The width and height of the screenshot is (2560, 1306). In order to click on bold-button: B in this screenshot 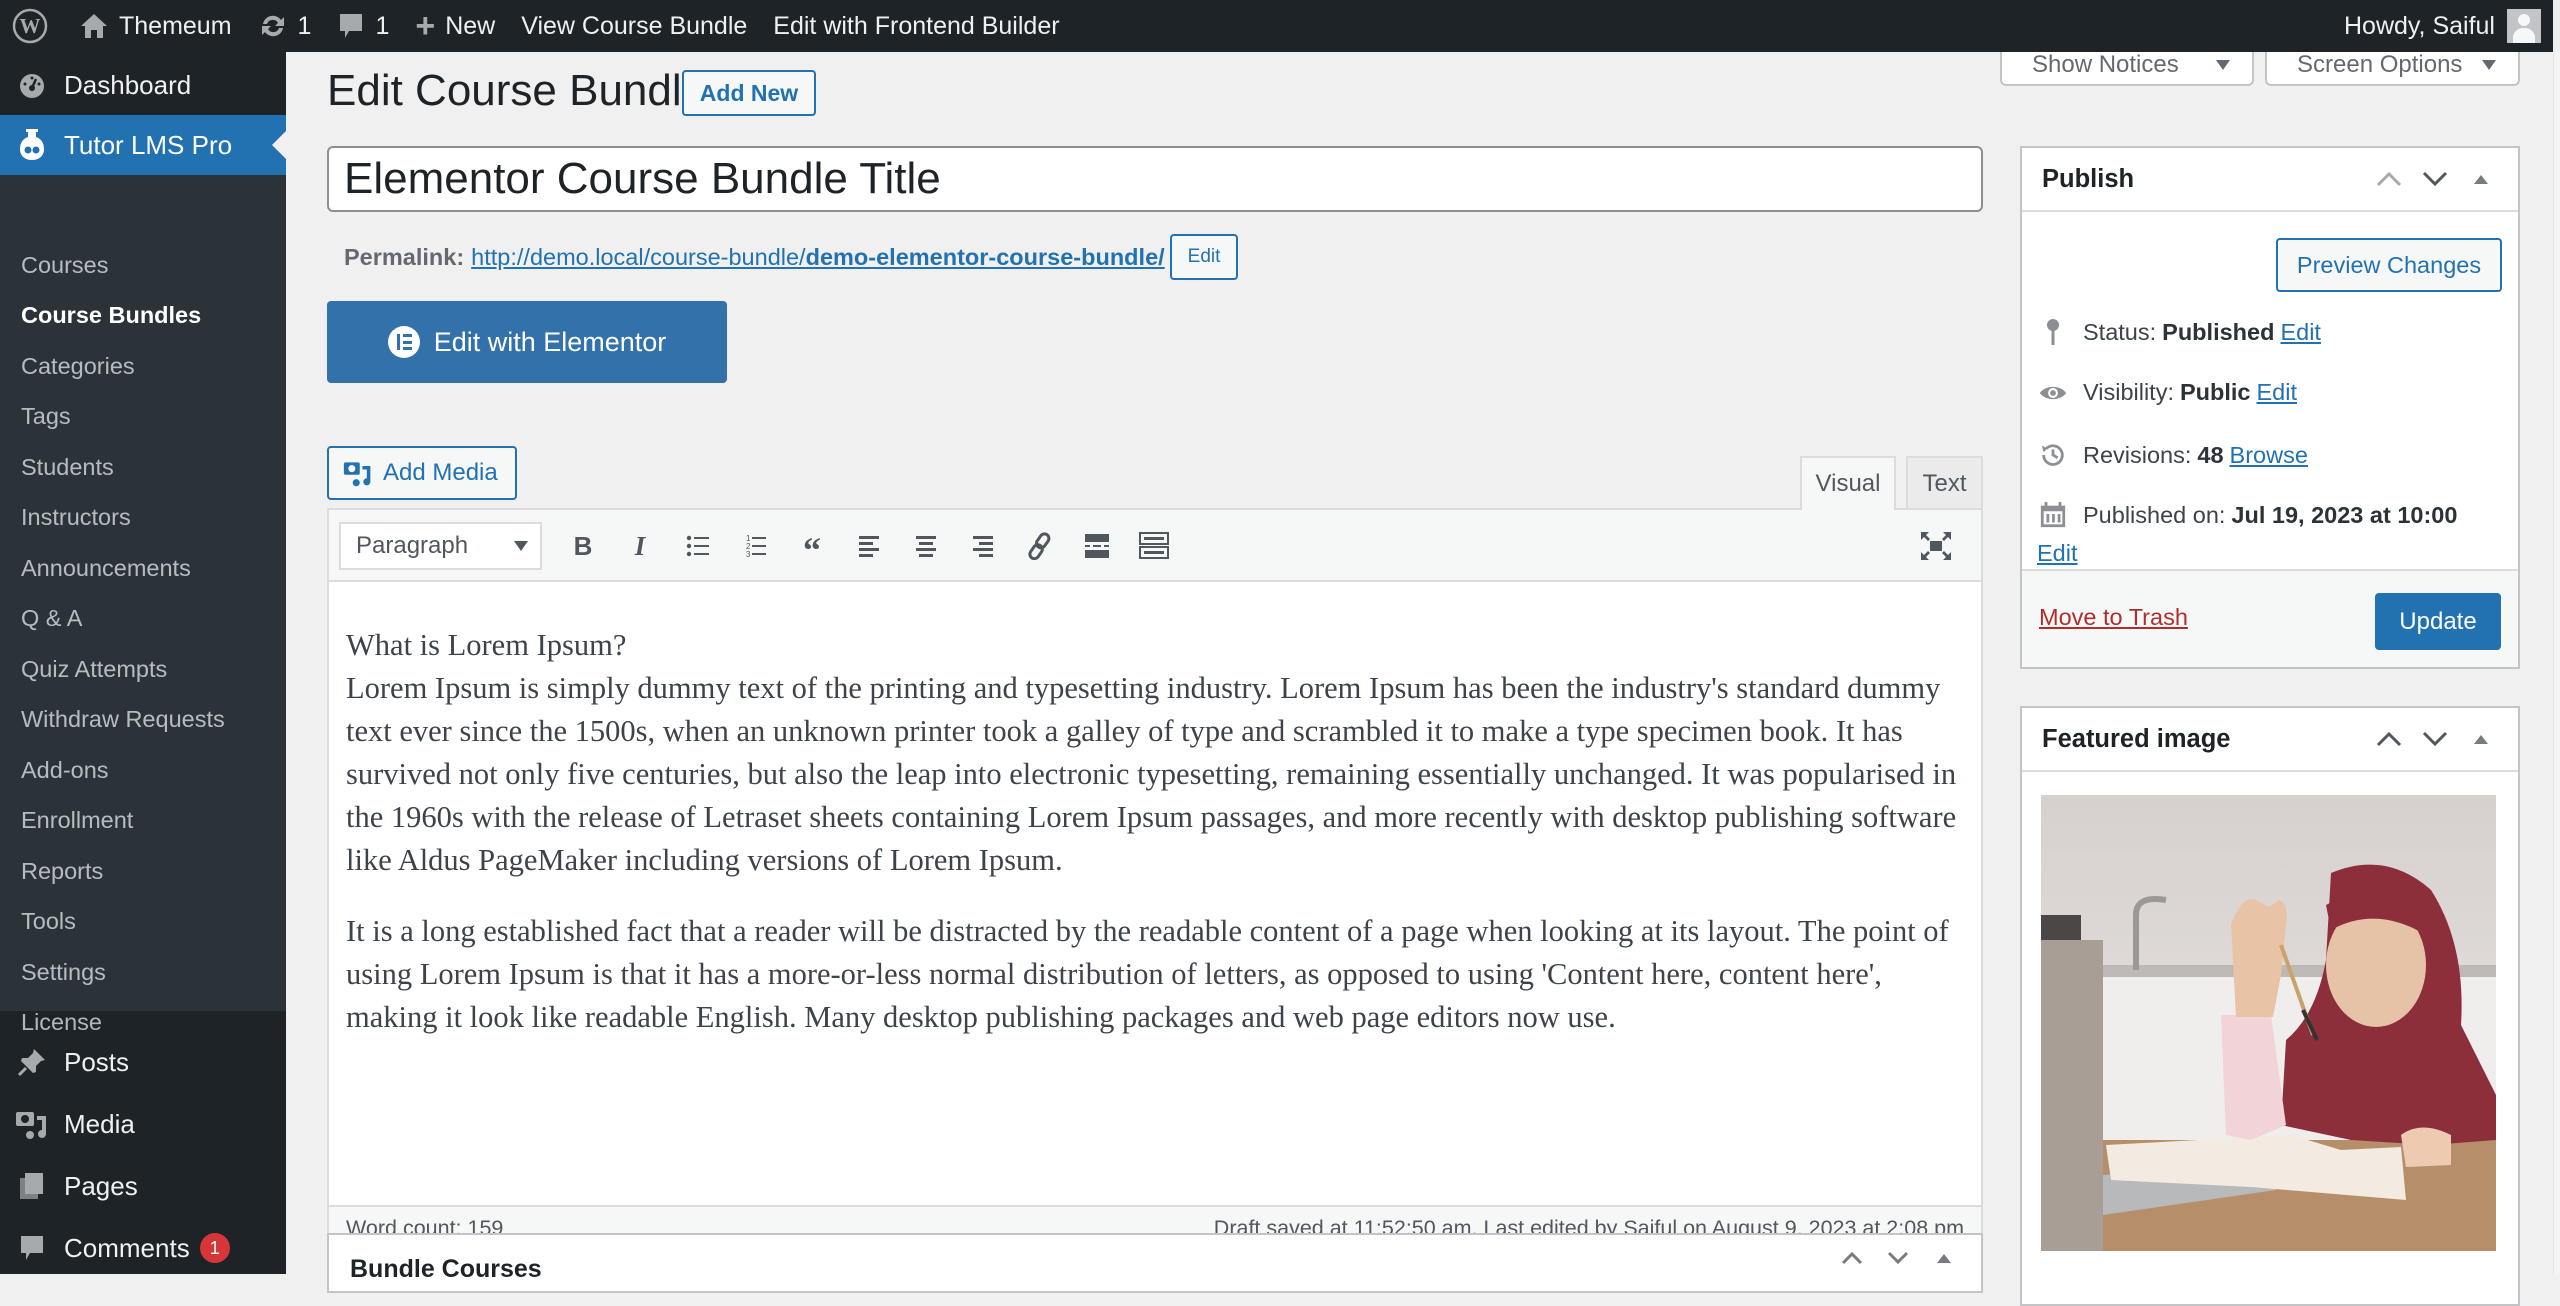, I will do `click(583, 546)`.